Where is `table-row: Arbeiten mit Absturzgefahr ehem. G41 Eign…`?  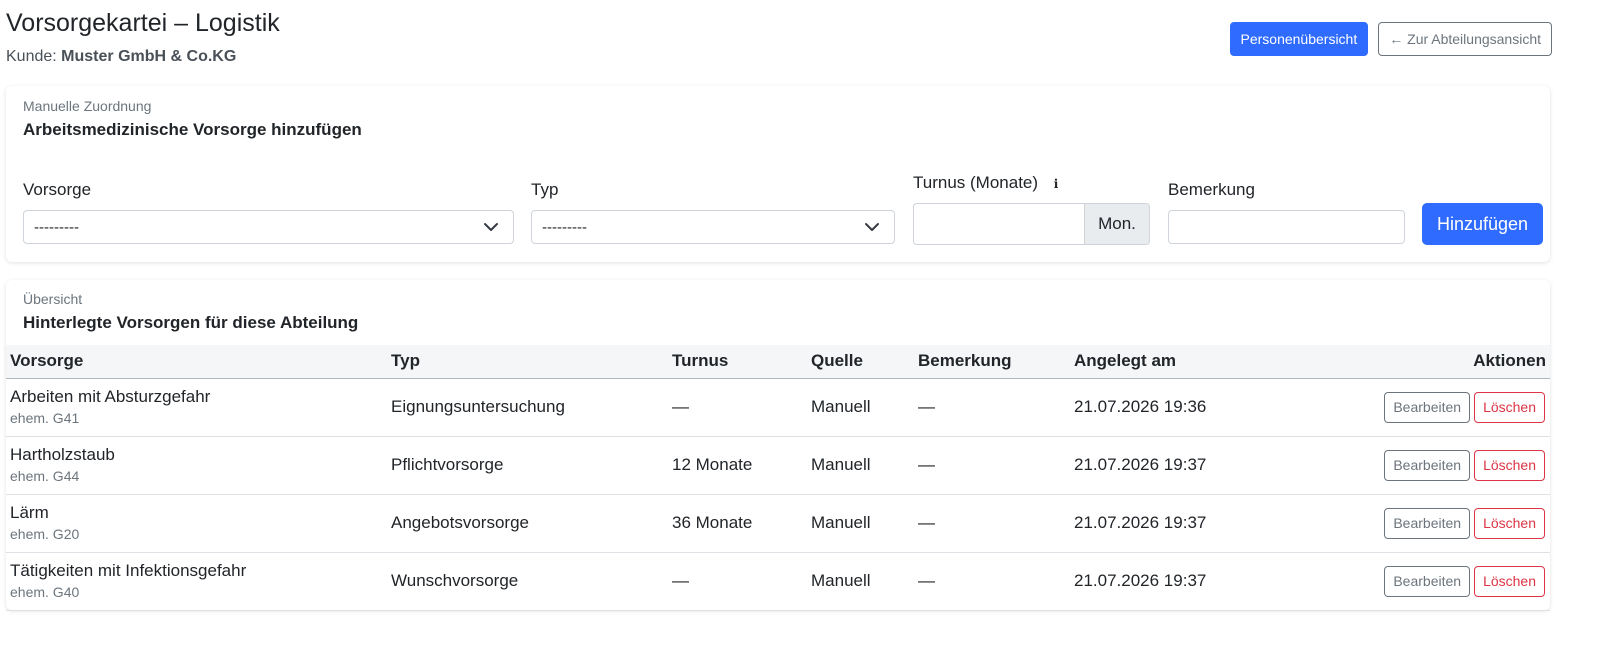
table-row: Arbeiten mit Absturzgefahr ehem. G41 Eign… is located at coordinates (778, 407).